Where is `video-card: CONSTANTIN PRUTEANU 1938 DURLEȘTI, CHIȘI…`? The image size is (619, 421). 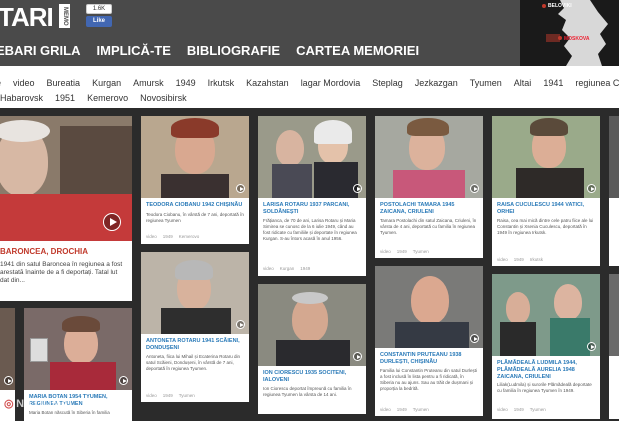
video-card: CONSTANTIN PRUTEANU 1938 DURLEȘTI, CHIȘI… is located at coordinates (429, 341).